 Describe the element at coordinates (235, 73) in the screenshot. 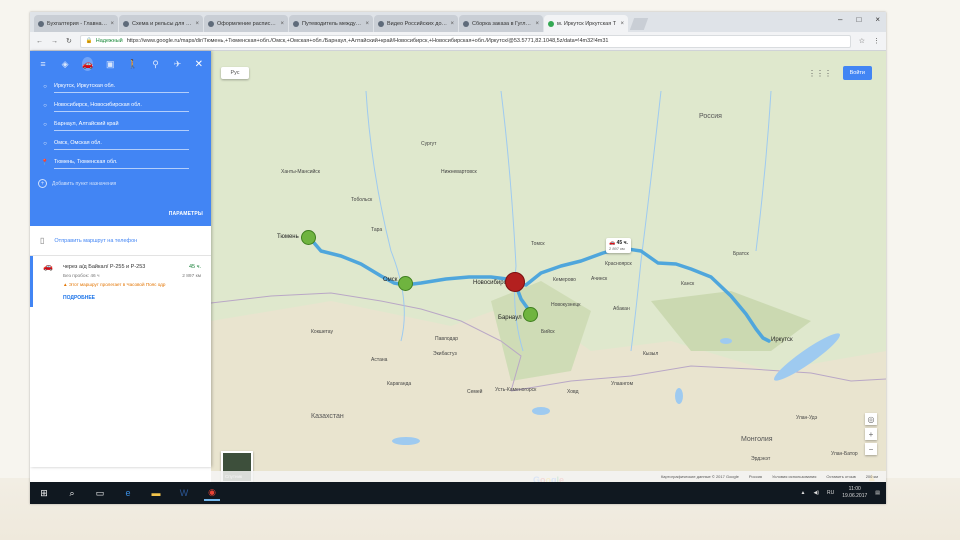

I see `place-search-input: Рус` at that location.